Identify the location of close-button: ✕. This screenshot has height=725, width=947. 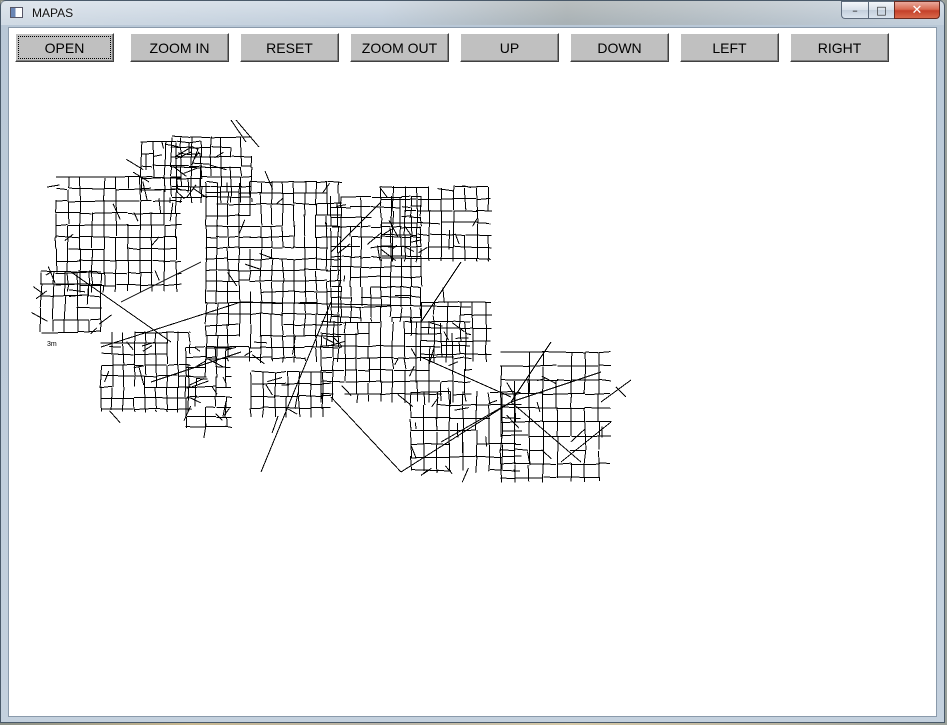
(917, 10).